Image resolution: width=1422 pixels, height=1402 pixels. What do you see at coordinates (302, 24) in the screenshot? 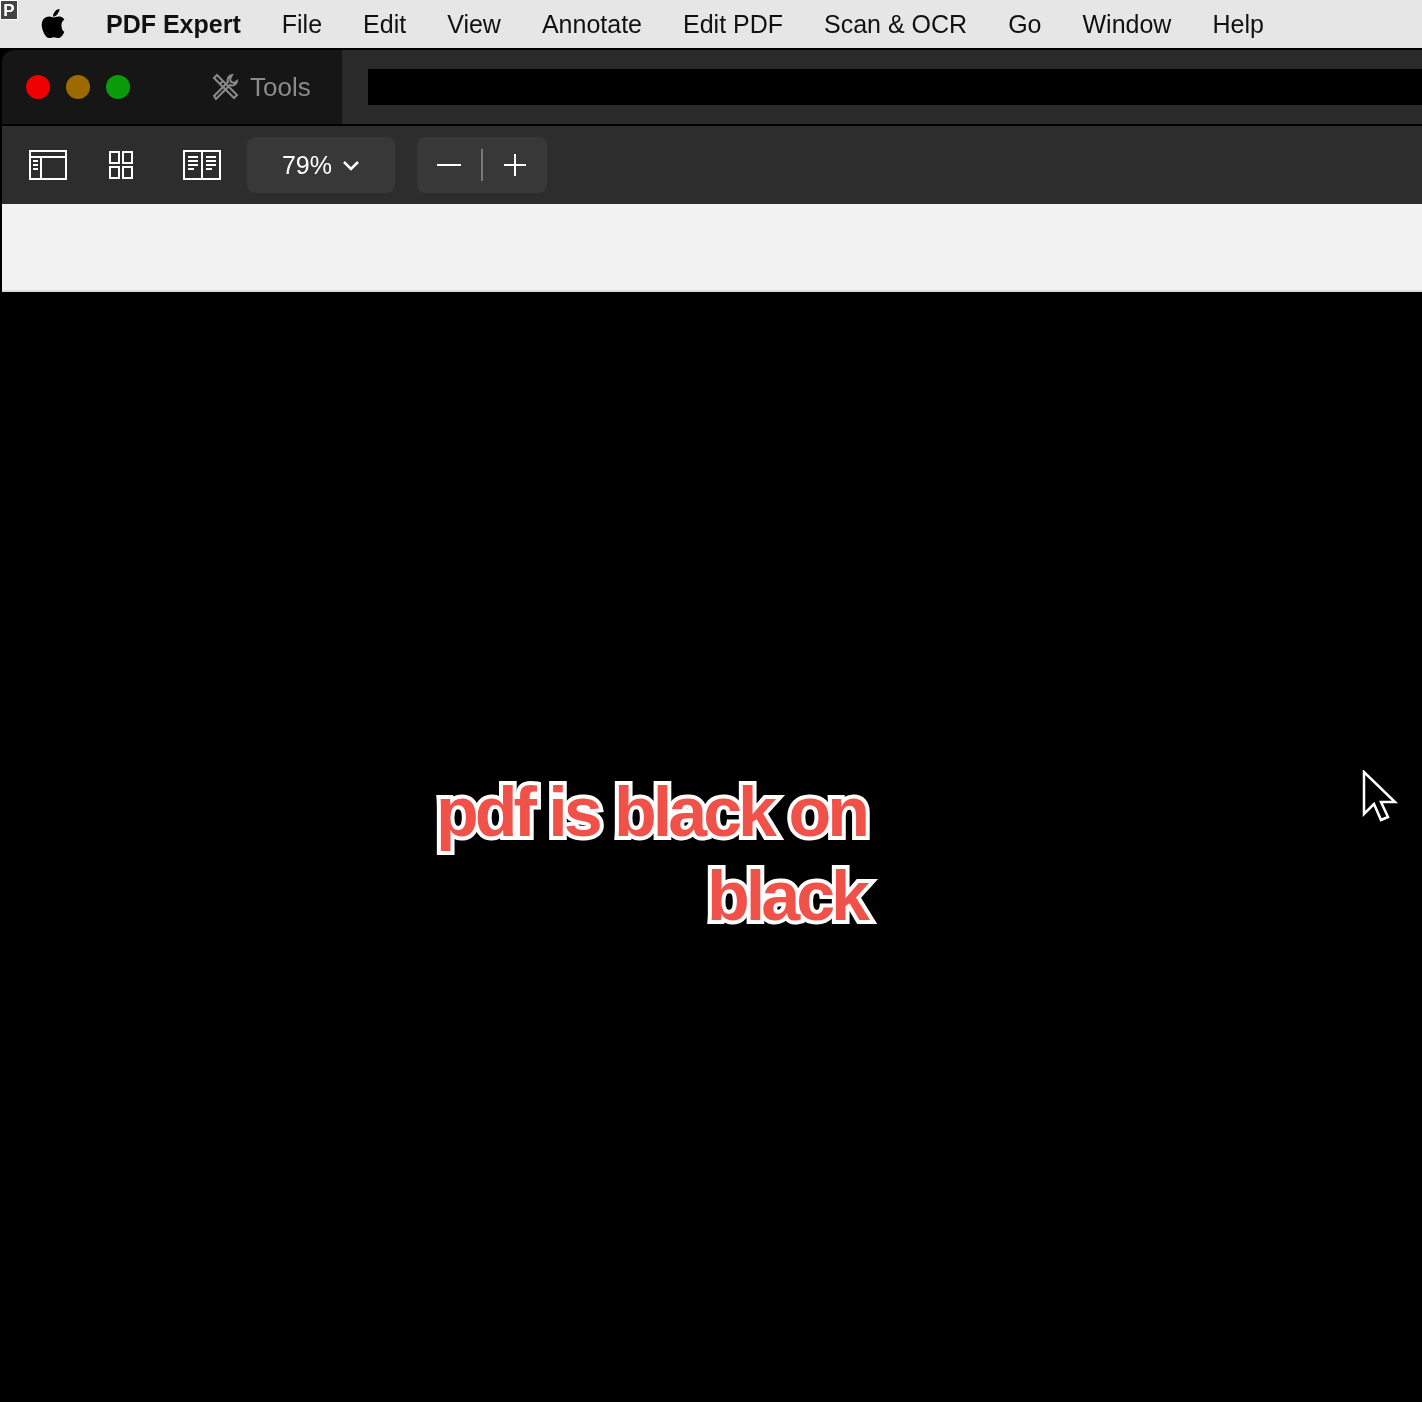
I see `menu-item: File` at bounding box center [302, 24].